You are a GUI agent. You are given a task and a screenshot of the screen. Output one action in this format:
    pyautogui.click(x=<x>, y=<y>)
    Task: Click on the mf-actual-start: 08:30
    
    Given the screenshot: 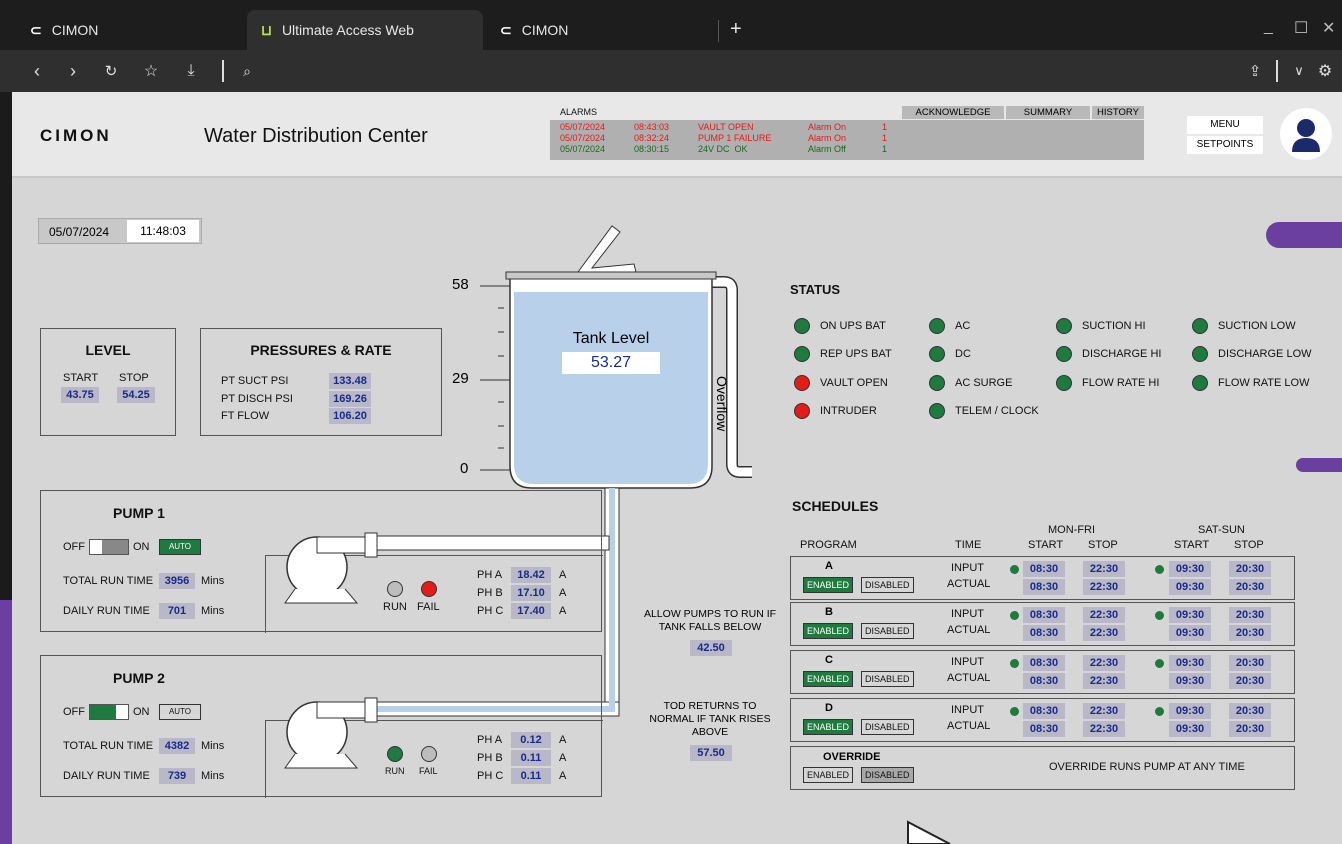 What is the action you would take?
    pyautogui.click(x=1044, y=633)
    